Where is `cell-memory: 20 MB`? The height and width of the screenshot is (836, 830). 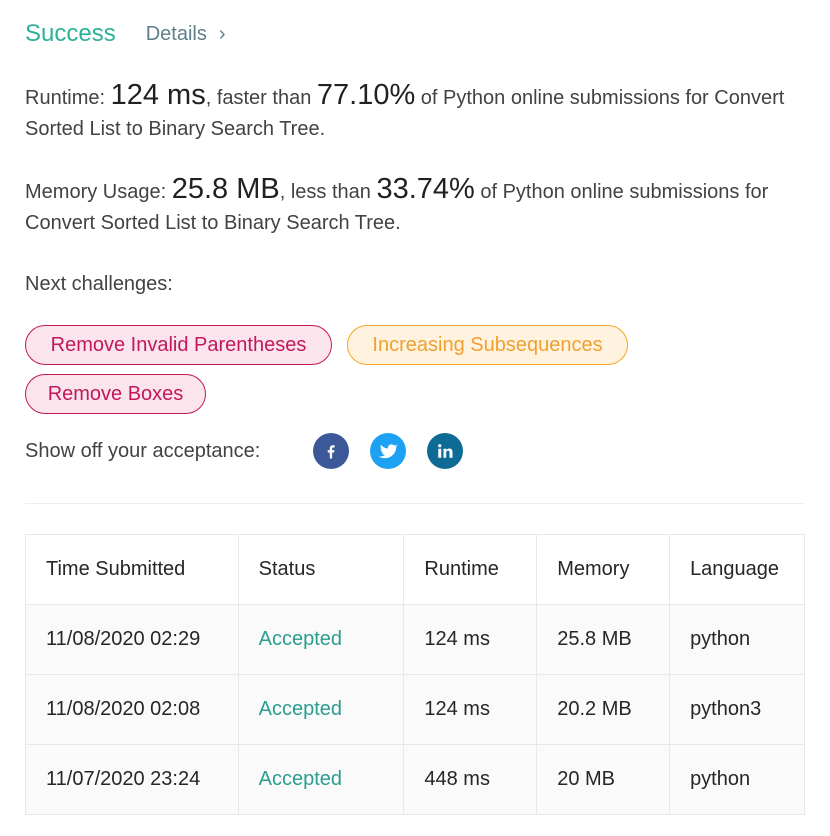
cell-memory: 20 MB is located at coordinates (603, 779).